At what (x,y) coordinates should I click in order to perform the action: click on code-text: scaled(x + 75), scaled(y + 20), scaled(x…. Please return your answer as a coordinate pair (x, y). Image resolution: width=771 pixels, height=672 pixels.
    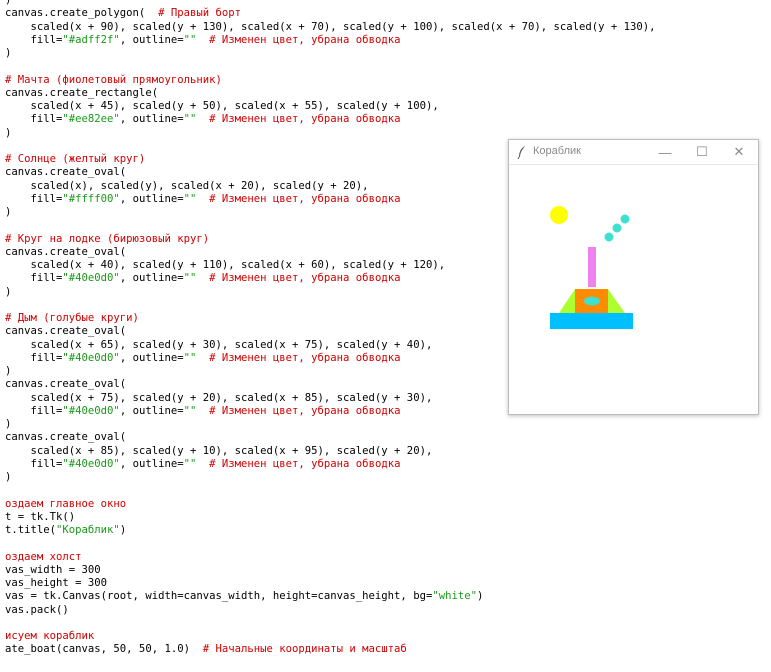
    Looking at the image, I should click on (219, 397).